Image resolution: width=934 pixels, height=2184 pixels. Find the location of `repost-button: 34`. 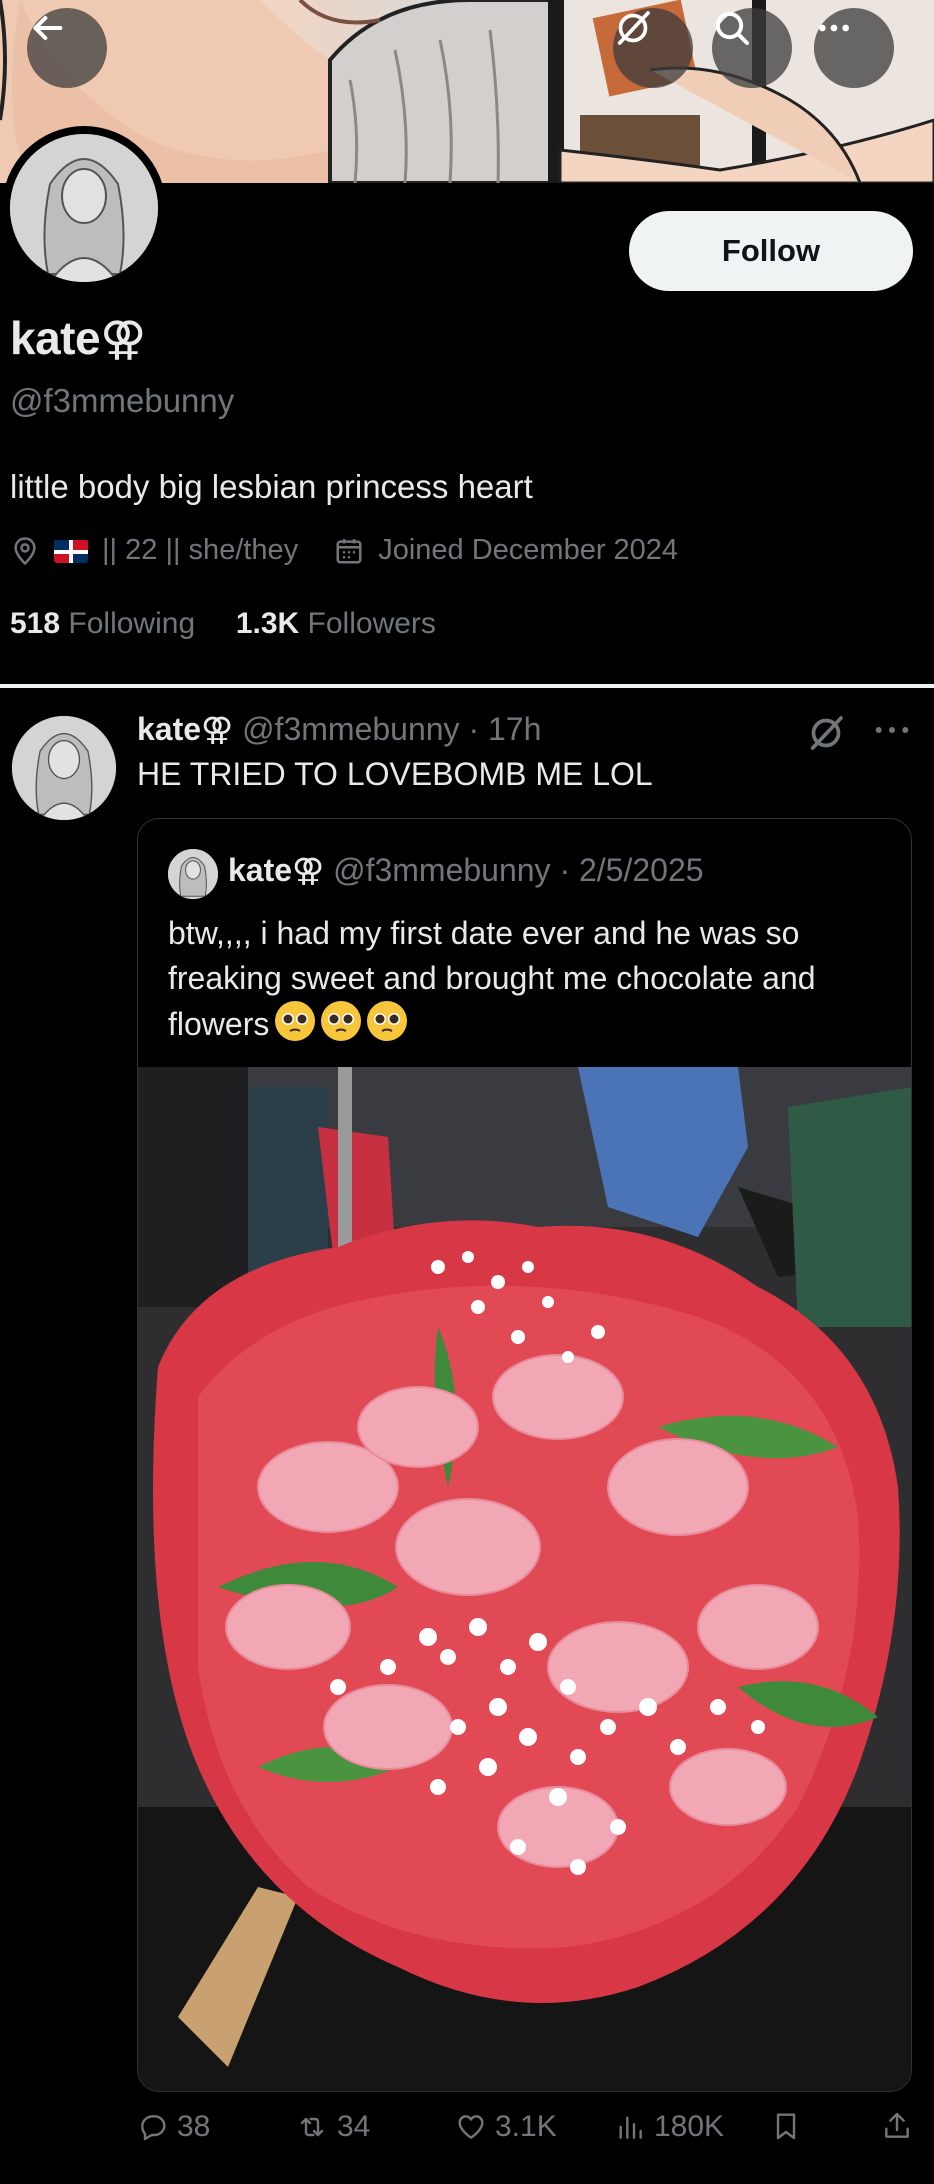

repost-button: 34 is located at coordinates (332, 2127).